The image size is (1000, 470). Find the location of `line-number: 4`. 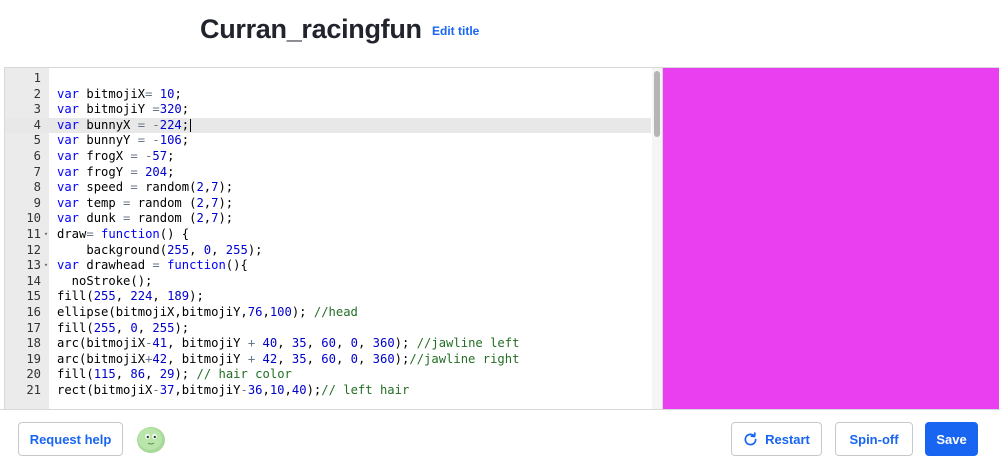

line-number: 4 is located at coordinates (37, 124).